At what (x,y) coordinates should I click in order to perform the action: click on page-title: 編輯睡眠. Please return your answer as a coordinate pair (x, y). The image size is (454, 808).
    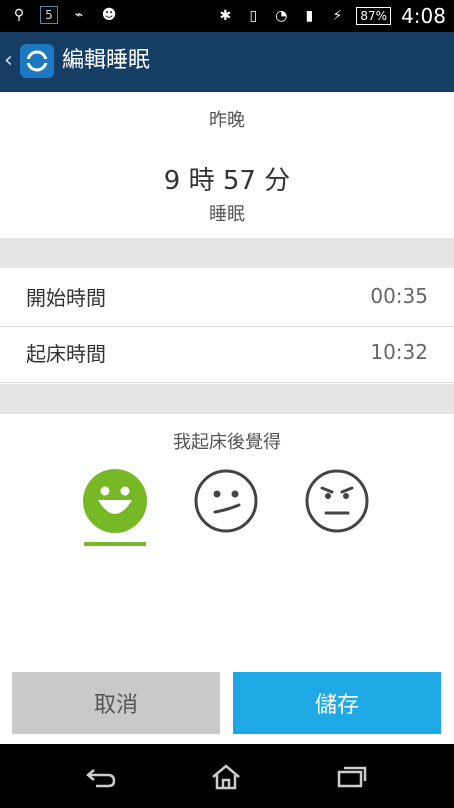
    Looking at the image, I should click on (106, 60).